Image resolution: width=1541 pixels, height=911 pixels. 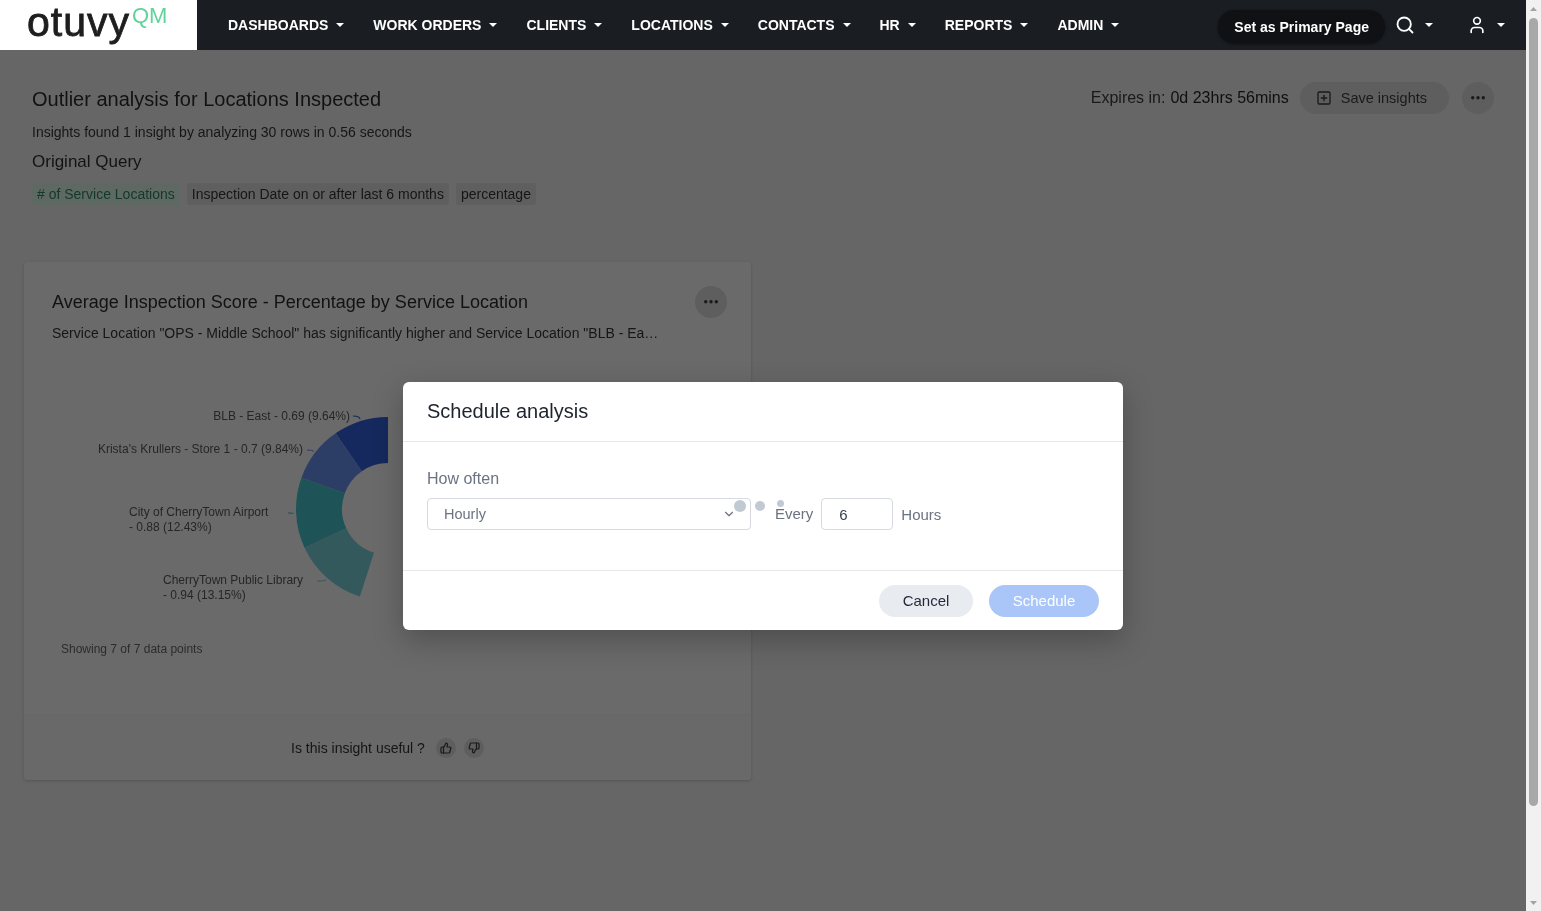 What do you see at coordinates (222, 132) in the screenshot?
I see `insight-summary: Insights found 1 insight by analyzing 30 rows in 0.56 seconds` at bounding box center [222, 132].